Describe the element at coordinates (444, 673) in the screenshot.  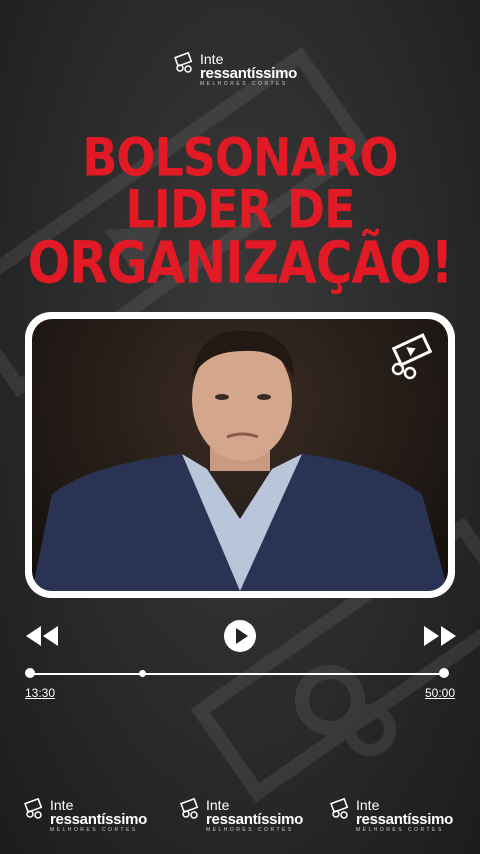
I see `progress-end-dot` at that location.